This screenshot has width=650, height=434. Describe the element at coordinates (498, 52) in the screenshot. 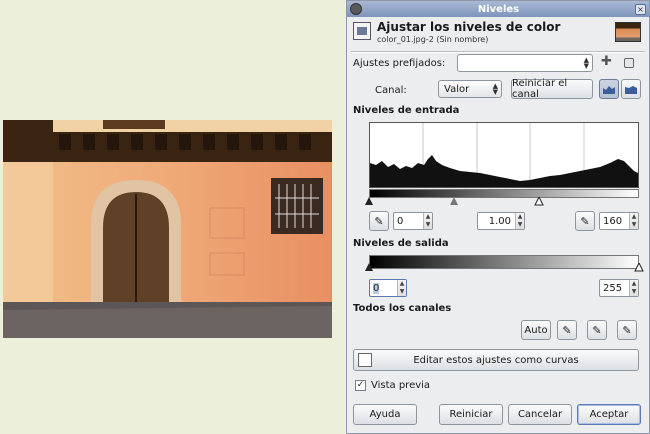

I see `divider` at that location.